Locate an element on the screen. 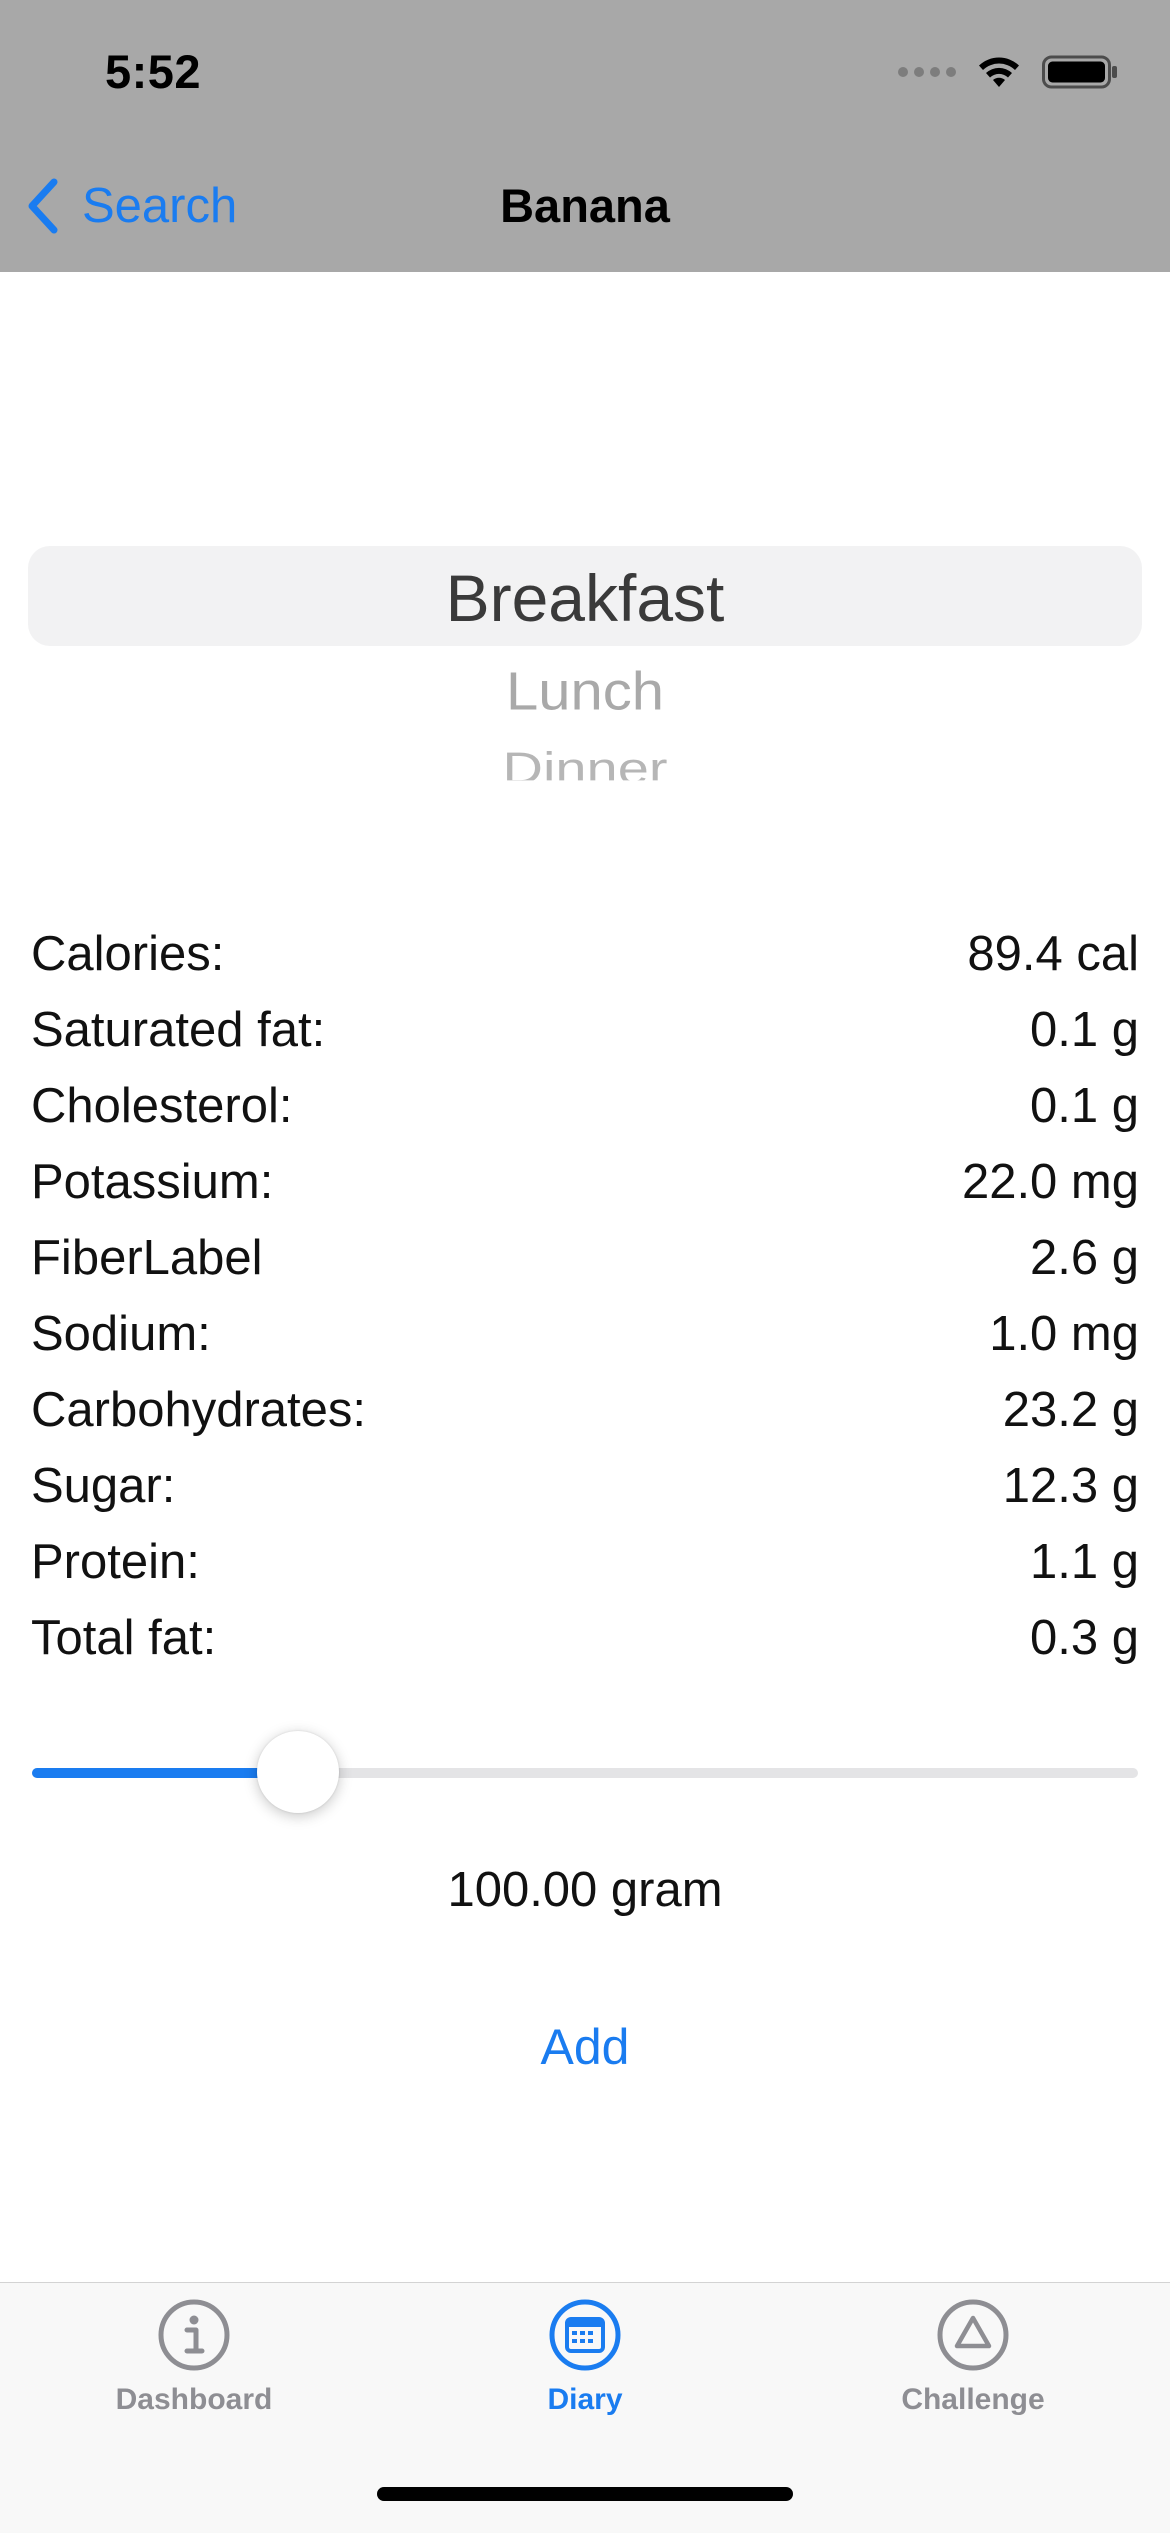  nutrient-value: 12.3 g is located at coordinates (1070, 1486).